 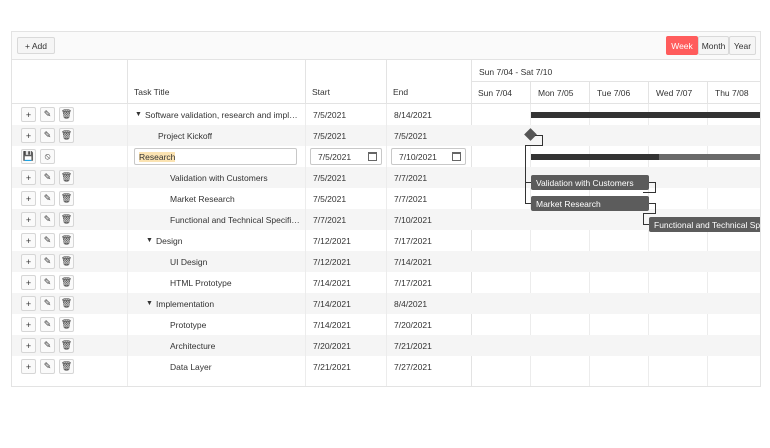 I want to click on summary-bar, so click(x=645, y=115).